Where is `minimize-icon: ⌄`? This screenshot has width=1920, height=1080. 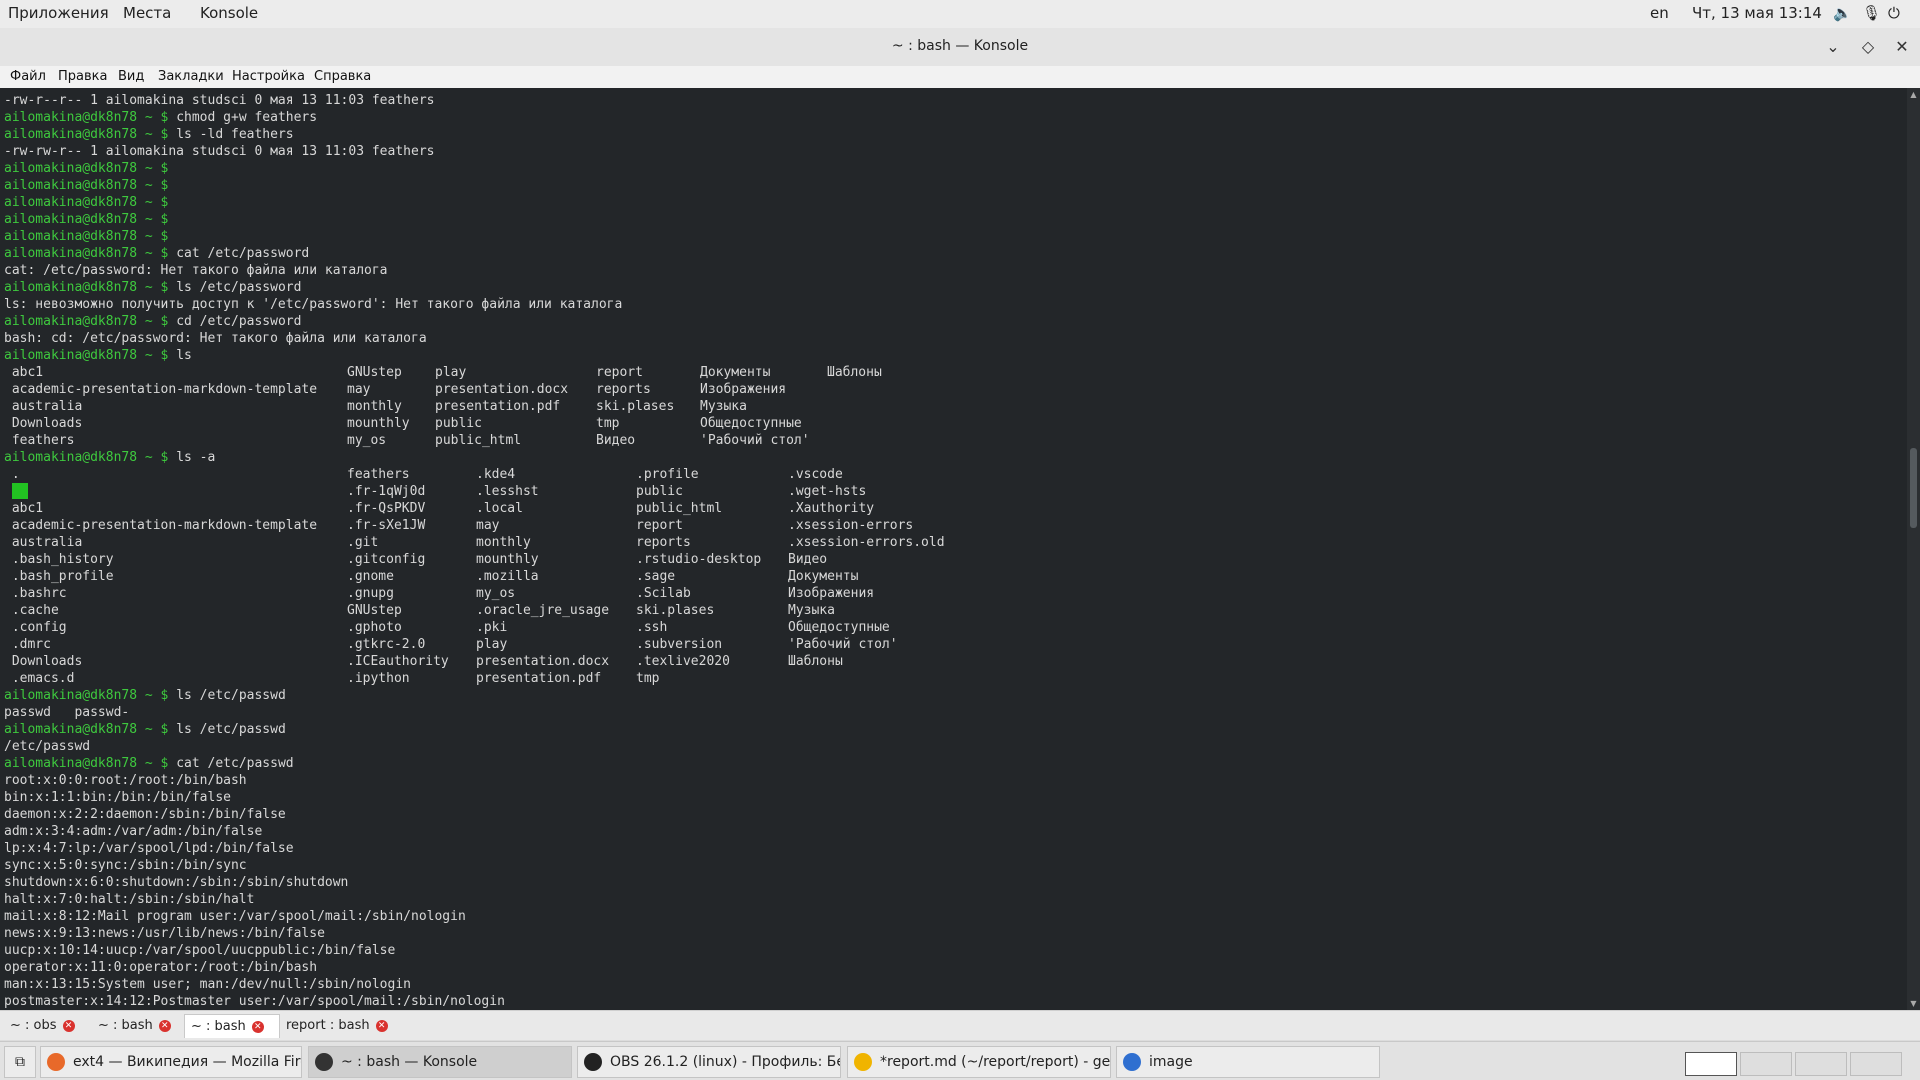 minimize-icon: ⌄ is located at coordinates (1833, 47).